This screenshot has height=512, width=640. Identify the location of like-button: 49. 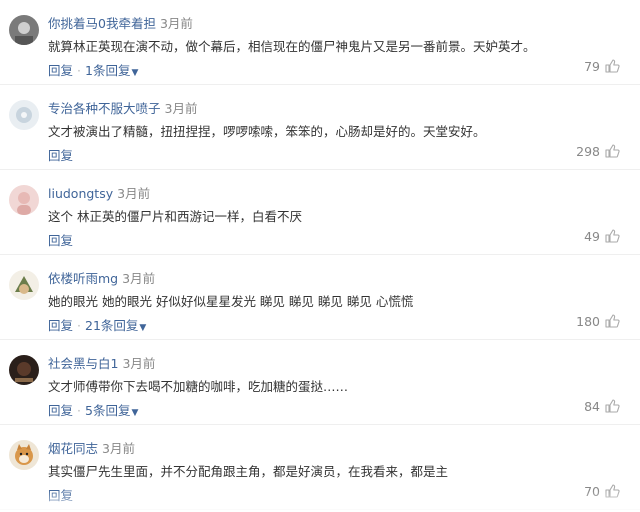
(602, 236).